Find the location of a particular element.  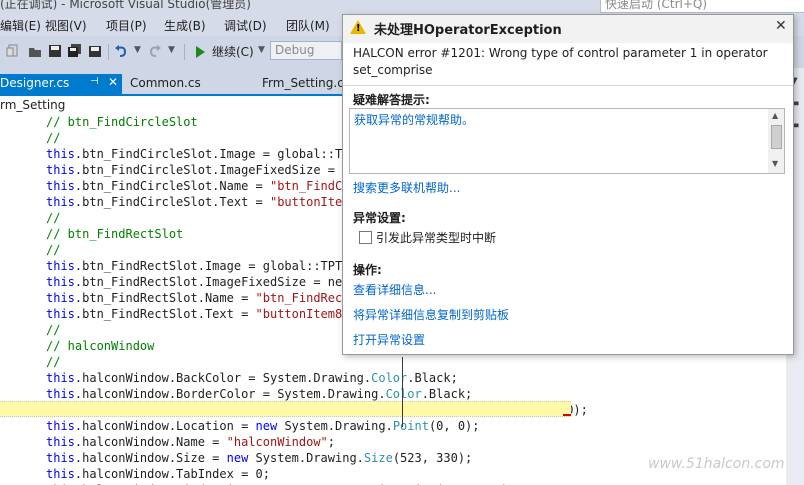

close-icon: ✕ is located at coordinates (781, 26).